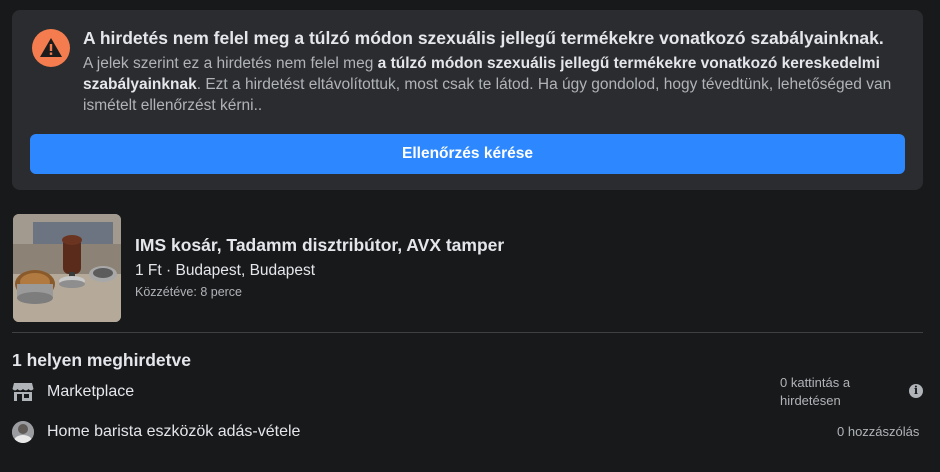 Image resolution: width=940 pixels, height=472 pixels. Describe the element at coordinates (189, 292) in the screenshot. I see `listing-posted-time: Közzétéve: 8 perce` at that location.